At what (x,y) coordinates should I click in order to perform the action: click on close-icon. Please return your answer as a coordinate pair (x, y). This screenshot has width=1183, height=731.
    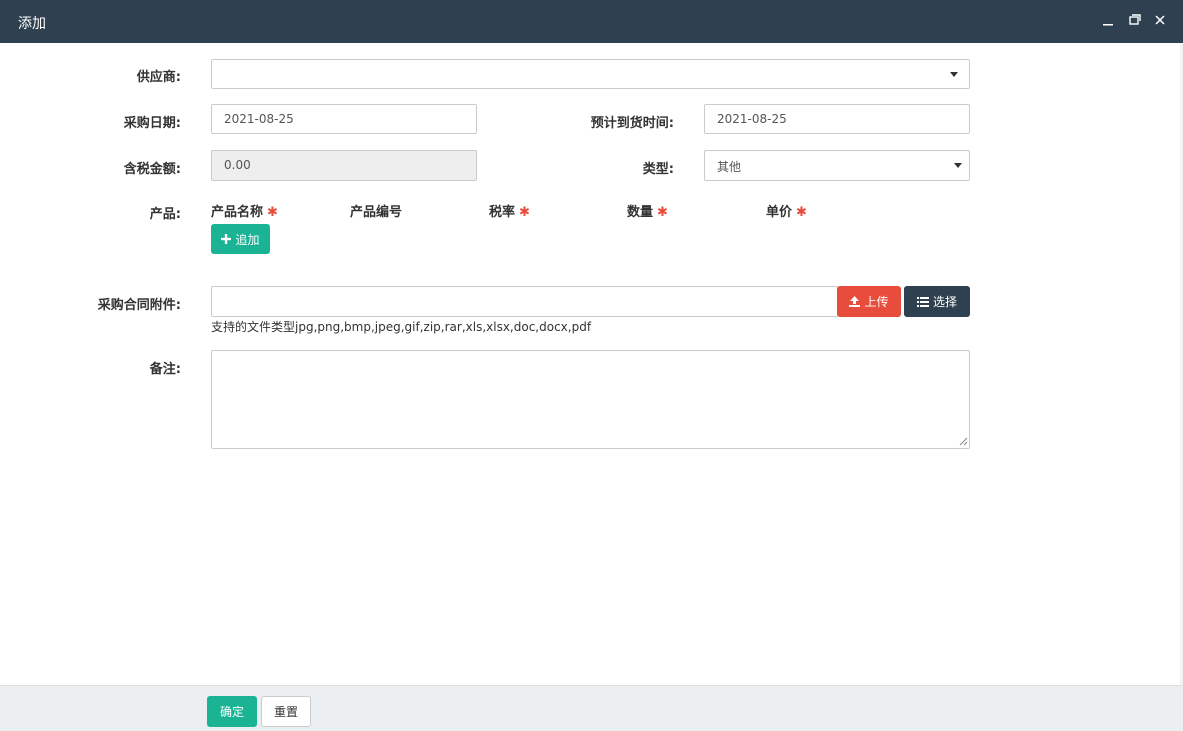
    Looking at the image, I should click on (1160, 20).